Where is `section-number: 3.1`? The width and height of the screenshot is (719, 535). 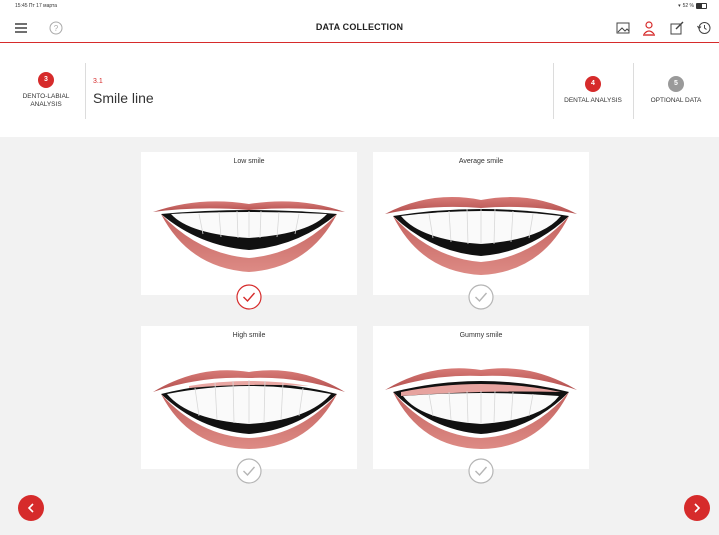
section-number: 3.1 is located at coordinates (98, 81).